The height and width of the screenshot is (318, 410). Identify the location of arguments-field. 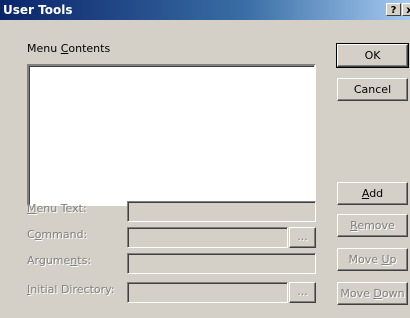
(221, 263).